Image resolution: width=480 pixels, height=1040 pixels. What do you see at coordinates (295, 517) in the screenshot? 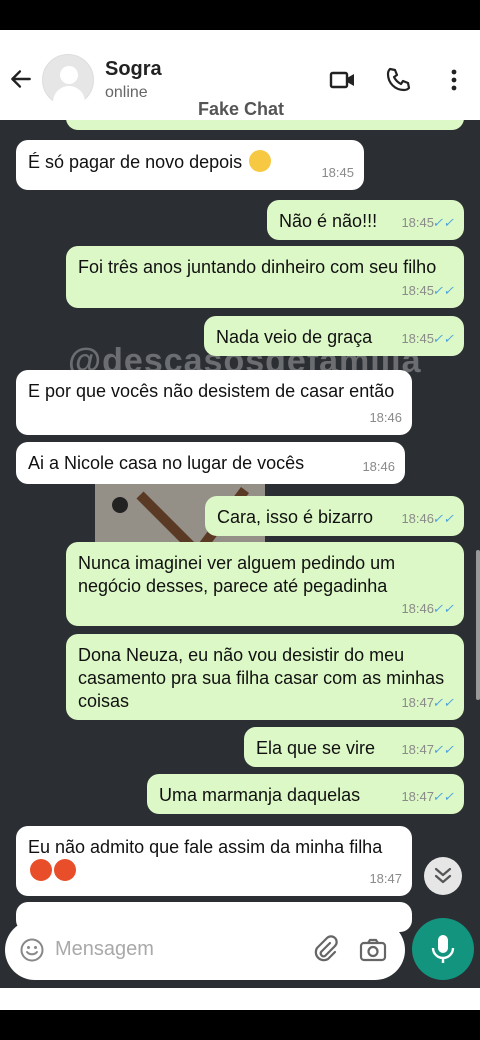
I see `message-text: Cara, isso é bizarro` at bounding box center [295, 517].